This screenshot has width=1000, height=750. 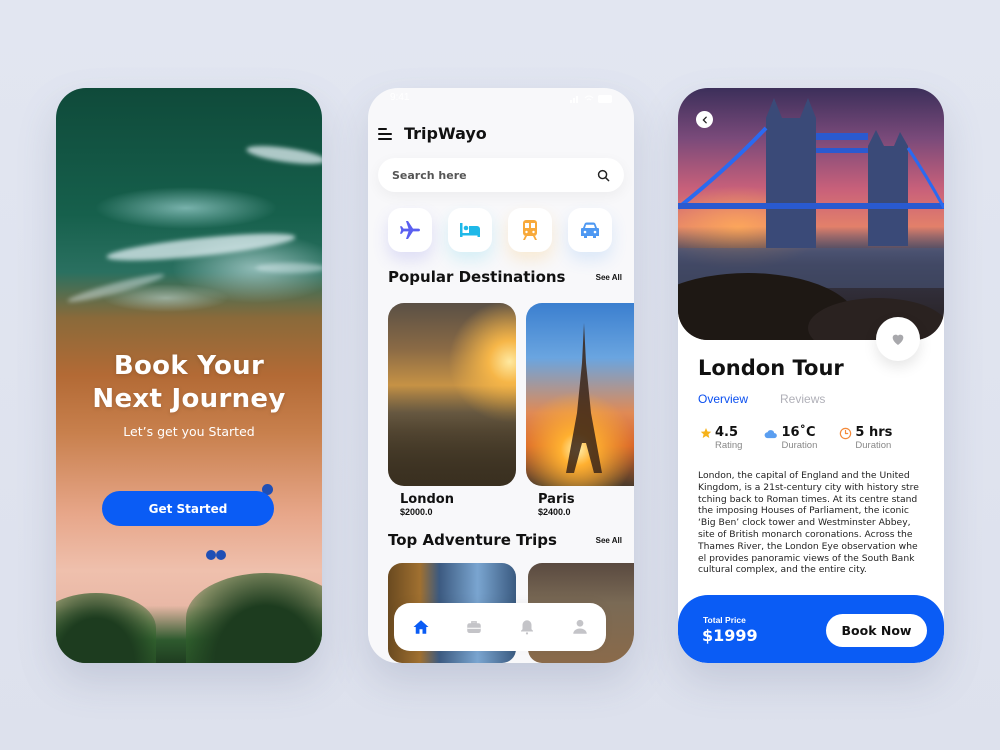 I want to click on onboarding-title: Book Your Next Journey, so click(x=189, y=383).